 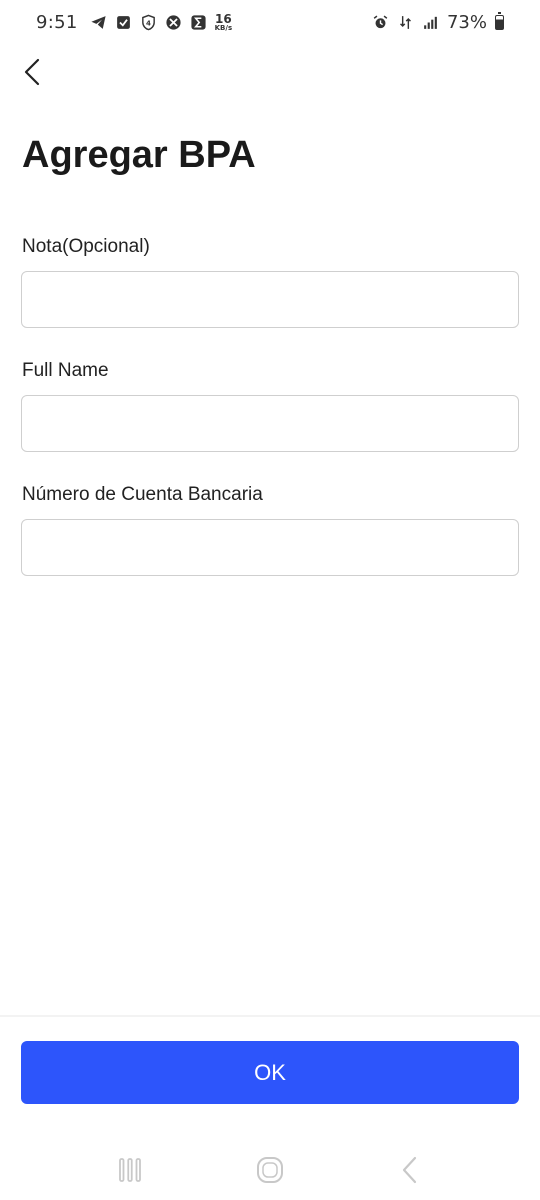 I want to click on chevron-left-icon, so click(x=32, y=72).